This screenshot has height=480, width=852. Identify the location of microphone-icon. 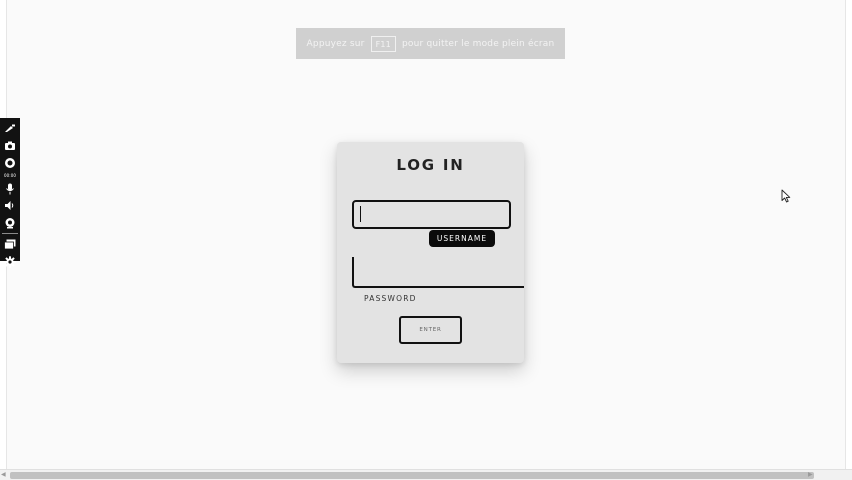
(10, 188).